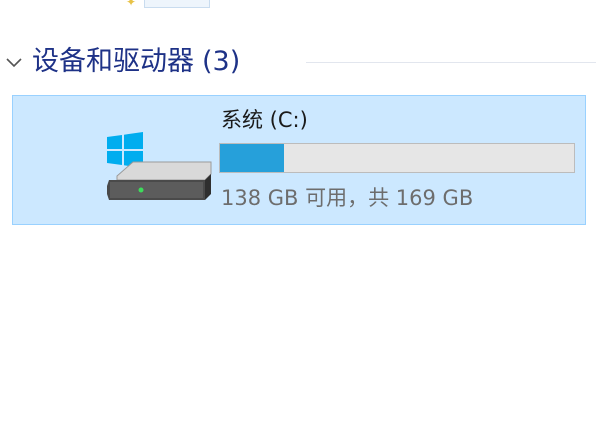 This screenshot has height=439, width=600. I want to click on chevron-down-icon, so click(14, 62).